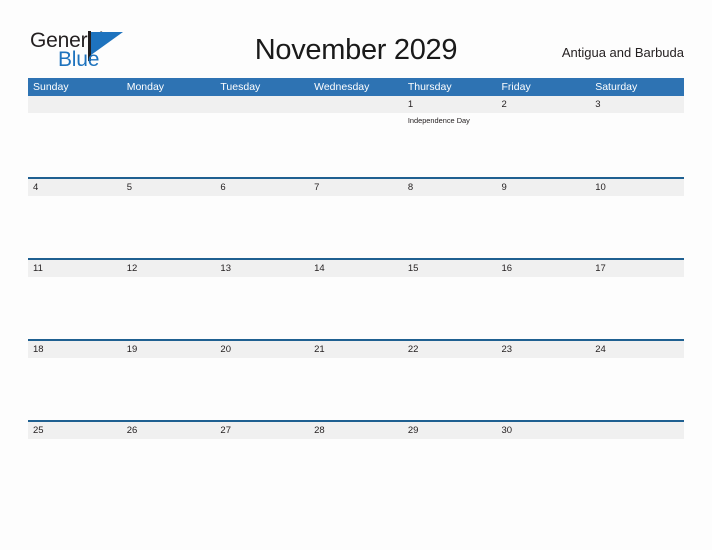 The width and height of the screenshot is (712, 550). Describe the element at coordinates (132, 268) in the screenshot. I see `day-number: 12` at that location.